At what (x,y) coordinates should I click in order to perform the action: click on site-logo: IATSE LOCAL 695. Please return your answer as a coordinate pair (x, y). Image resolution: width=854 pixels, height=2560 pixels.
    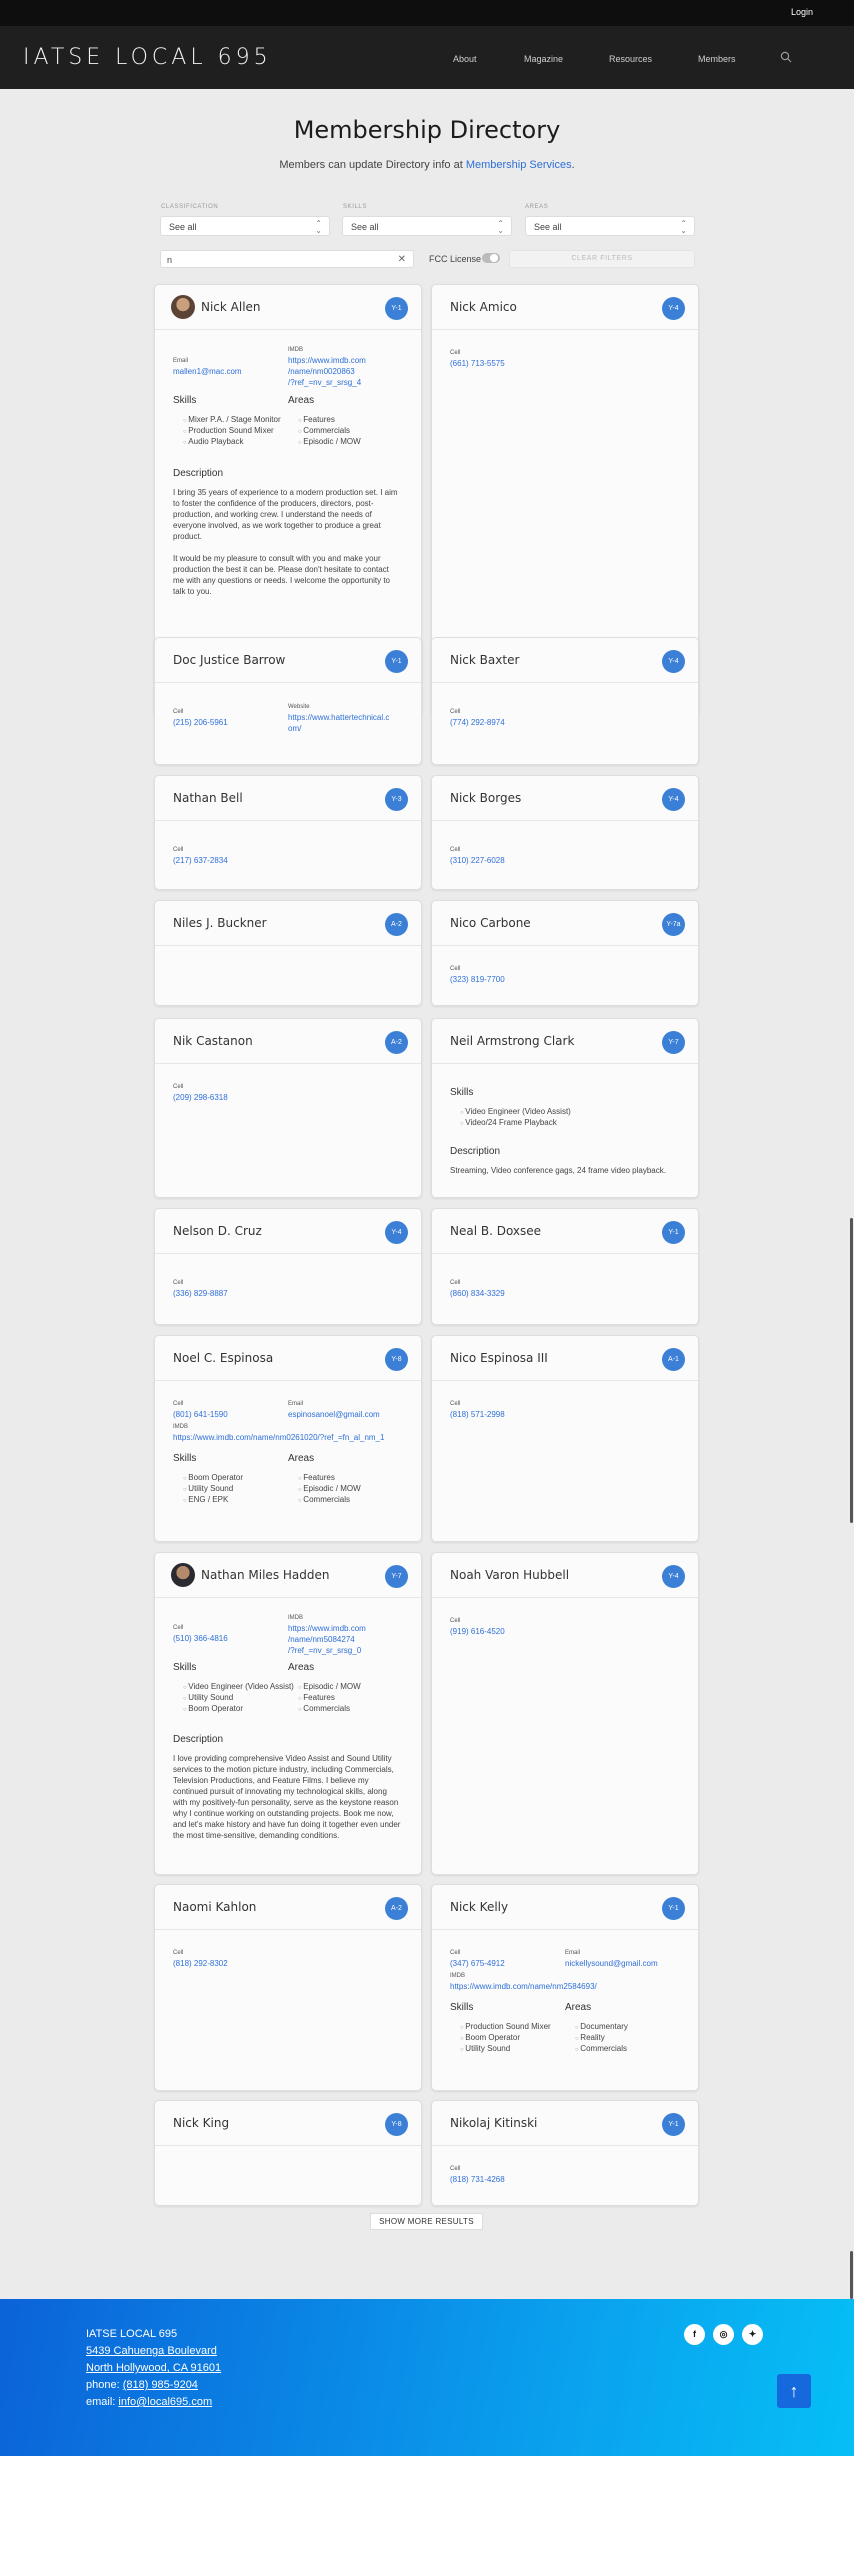
    Looking at the image, I should click on (147, 57).